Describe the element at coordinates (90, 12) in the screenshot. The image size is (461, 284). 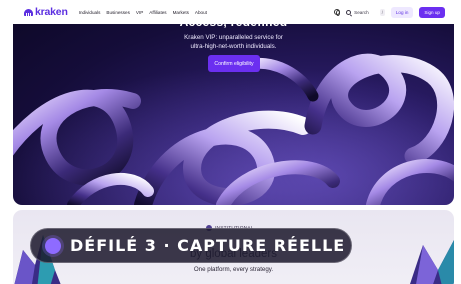
I see `nav-individuals: Individuals` at that location.